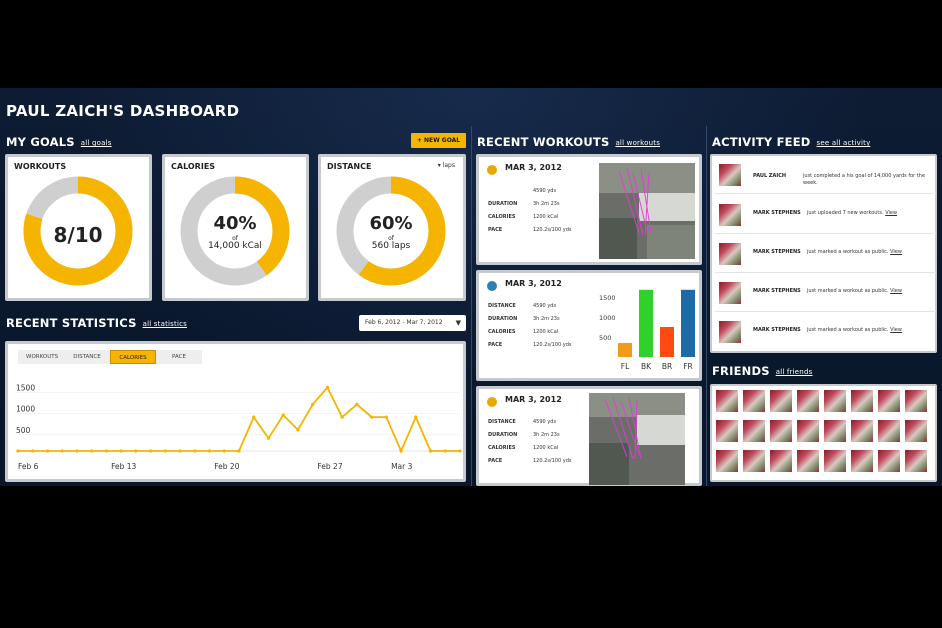  What do you see at coordinates (392, 227) in the screenshot?
I see `goal-card-distance: DISTANCE ▾ laps 60% of 560 laps` at bounding box center [392, 227].